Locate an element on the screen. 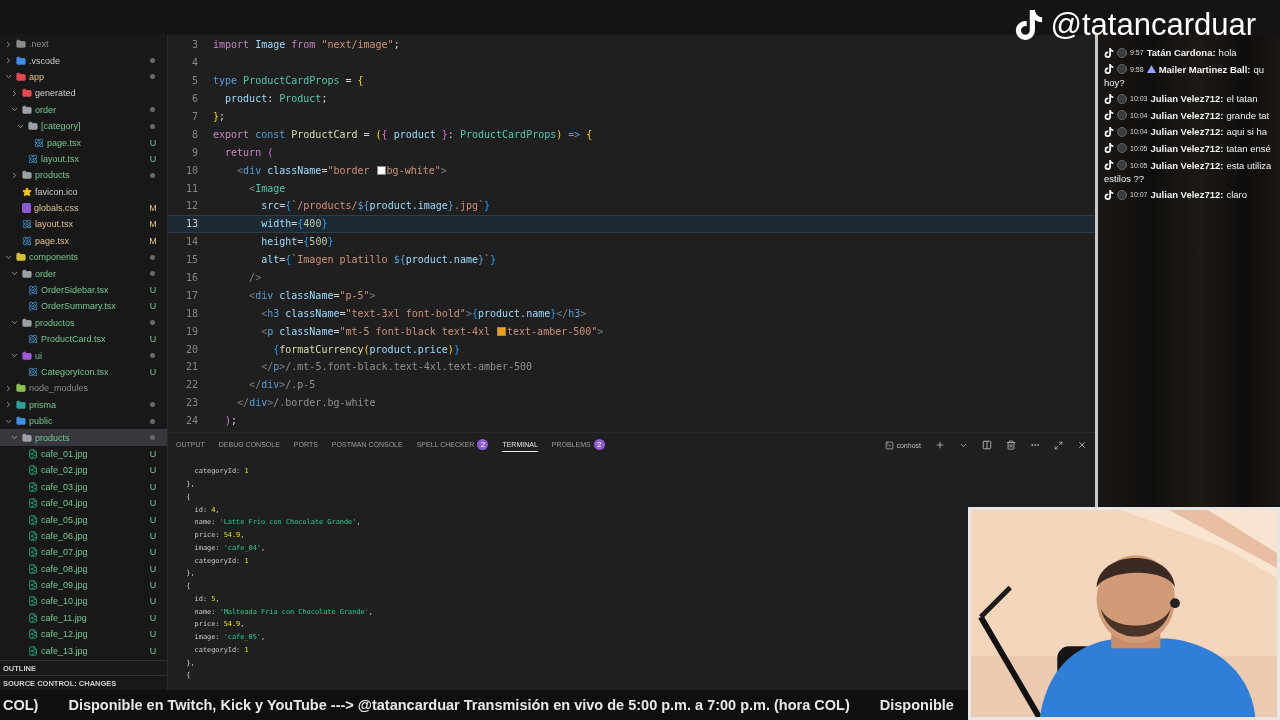  tree-item: cafe_07.jpg U is located at coordinates (83, 552).